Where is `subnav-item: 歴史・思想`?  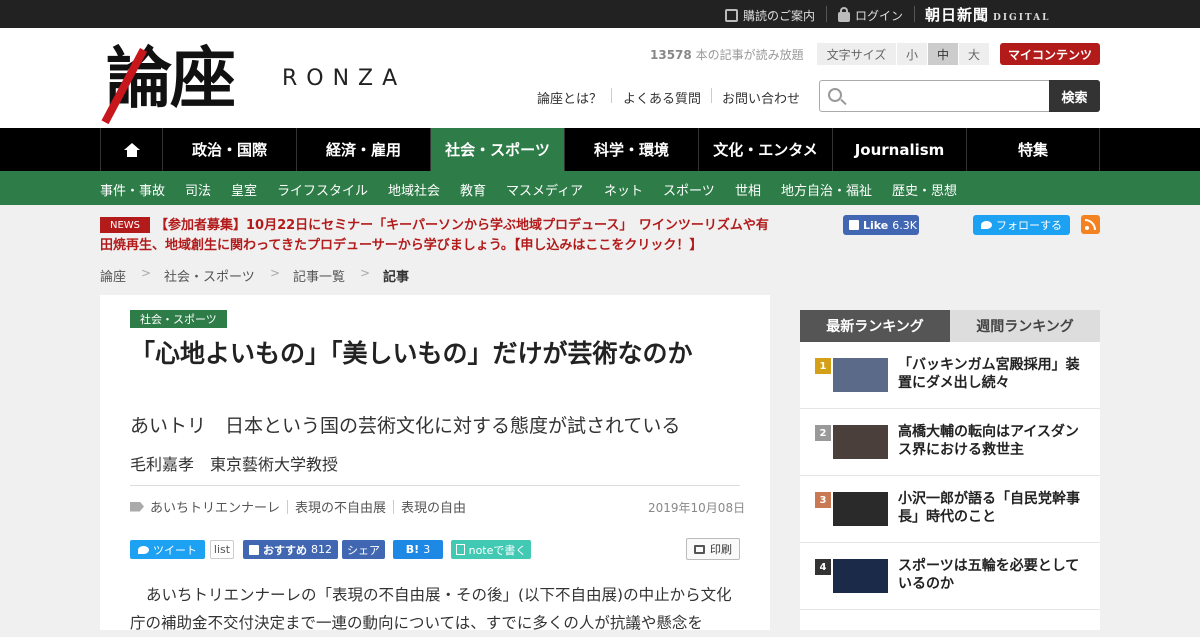 subnav-item: 歴史・思想 is located at coordinates (924, 189).